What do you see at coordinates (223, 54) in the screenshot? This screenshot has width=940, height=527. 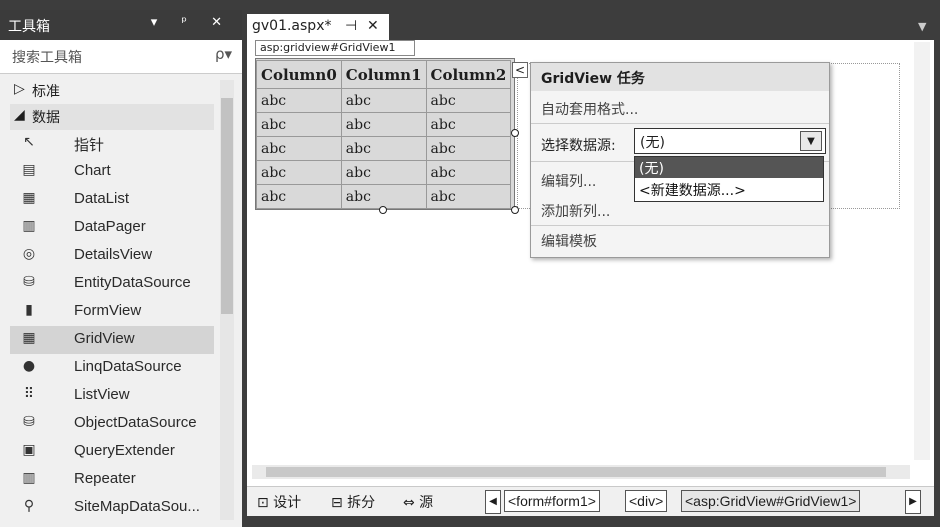 I see `search-icon: ρ▾` at bounding box center [223, 54].